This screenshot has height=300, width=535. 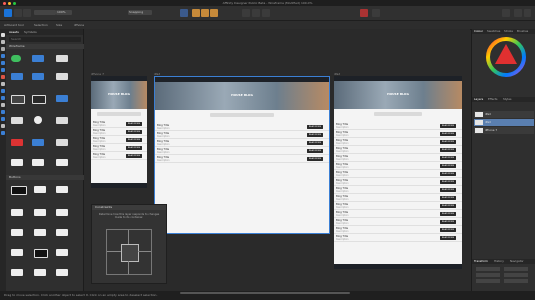 I want to click on section-wireframe-header: Wireframe, so click(x=46, y=46).